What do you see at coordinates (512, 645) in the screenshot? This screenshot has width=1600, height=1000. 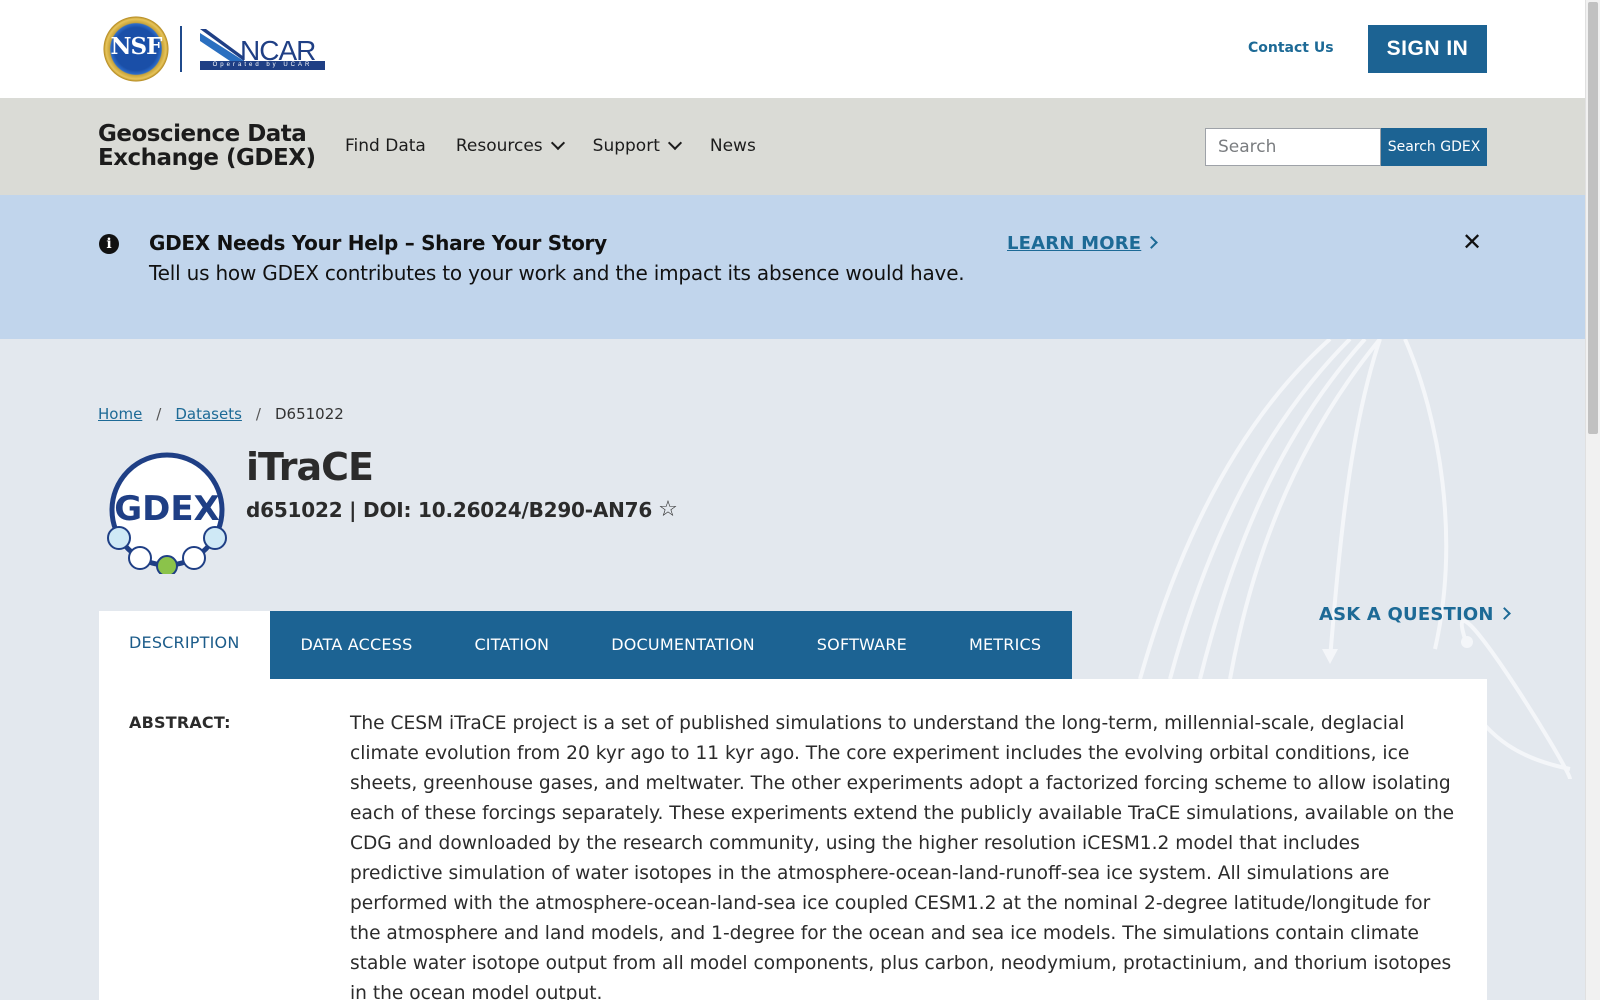 I see `tab-citation: CITATION` at bounding box center [512, 645].